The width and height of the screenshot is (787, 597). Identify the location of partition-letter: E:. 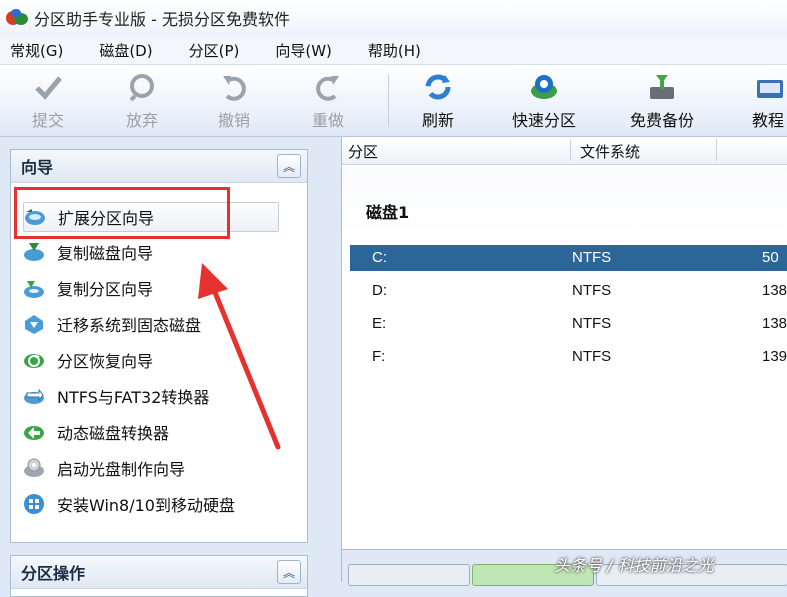
(379, 323).